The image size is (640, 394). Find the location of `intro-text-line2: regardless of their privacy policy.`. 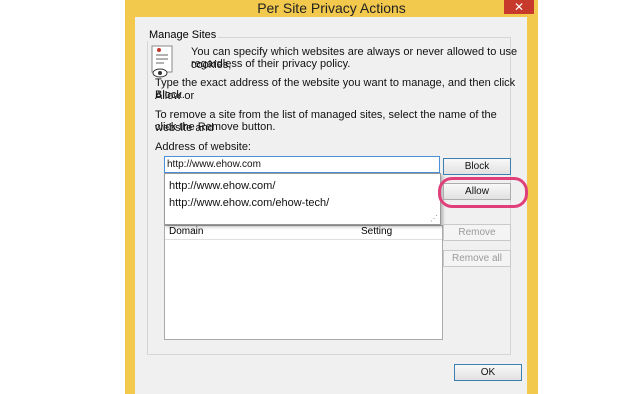

intro-text-line2: regardless of their privacy policy. is located at coordinates (271, 64).